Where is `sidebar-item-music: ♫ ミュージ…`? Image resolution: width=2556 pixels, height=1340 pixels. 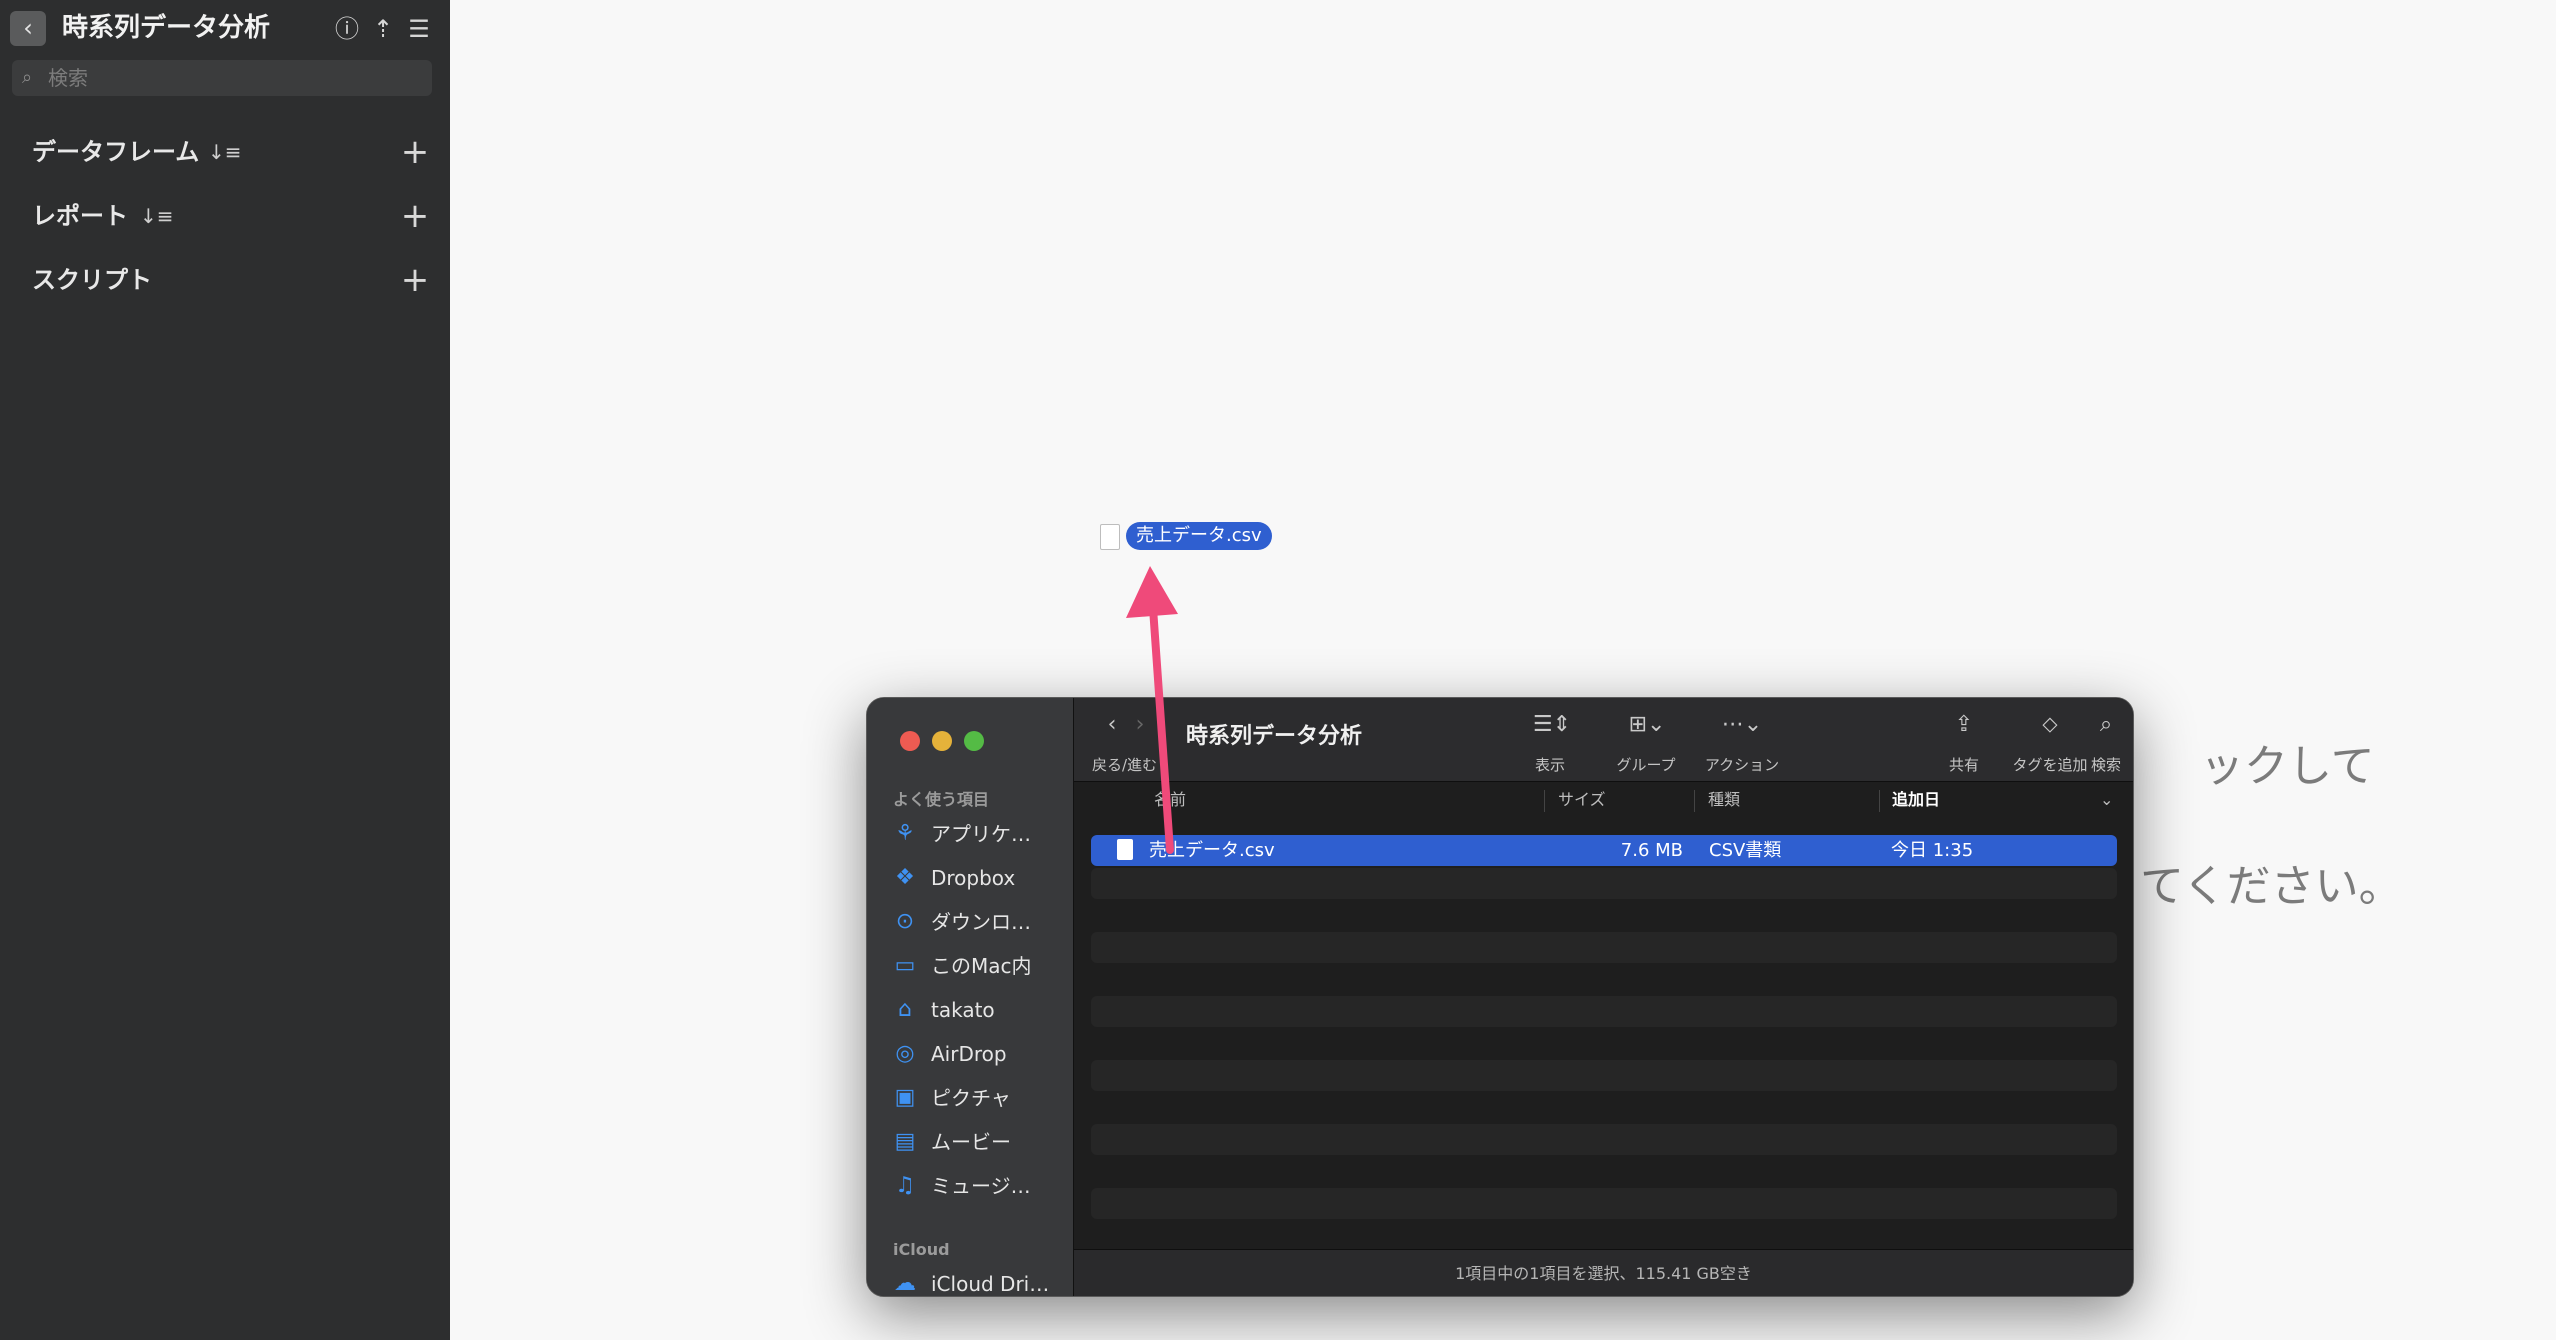 sidebar-item-music: ♫ ミュージ… is located at coordinates (978, 1186).